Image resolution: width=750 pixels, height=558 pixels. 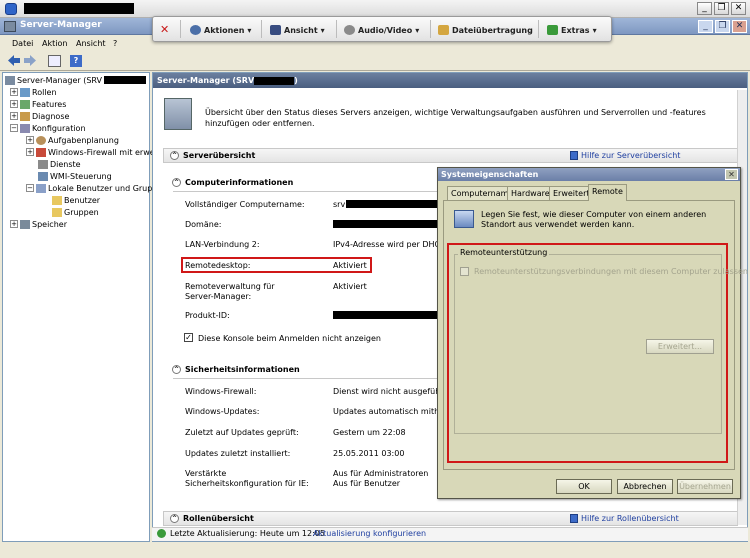 I want to click on dialog-title: Systemeigenschaften, so click(x=589, y=174).